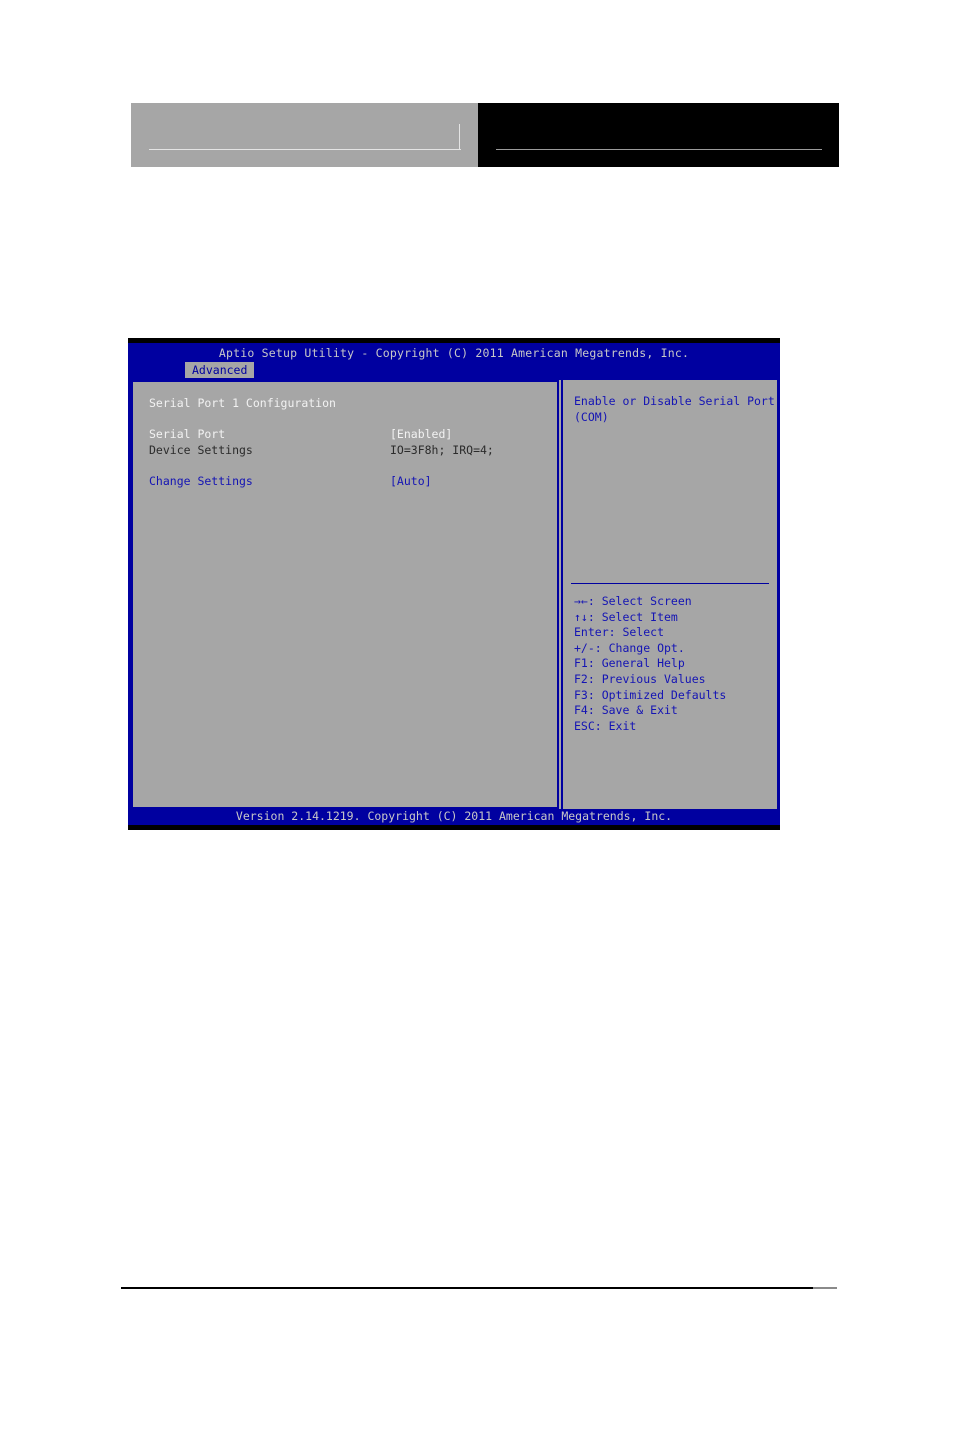 Image resolution: width=954 pixels, height=1434 pixels. I want to click on help-line: Enable or Disable Serial Port, so click(674, 401).